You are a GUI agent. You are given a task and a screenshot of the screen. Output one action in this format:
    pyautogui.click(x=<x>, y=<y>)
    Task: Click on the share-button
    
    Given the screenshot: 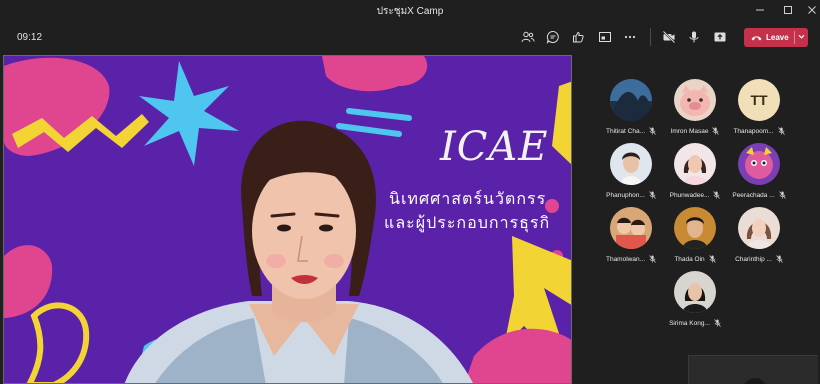 What is the action you would take?
    pyautogui.click(x=720, y=37)
    